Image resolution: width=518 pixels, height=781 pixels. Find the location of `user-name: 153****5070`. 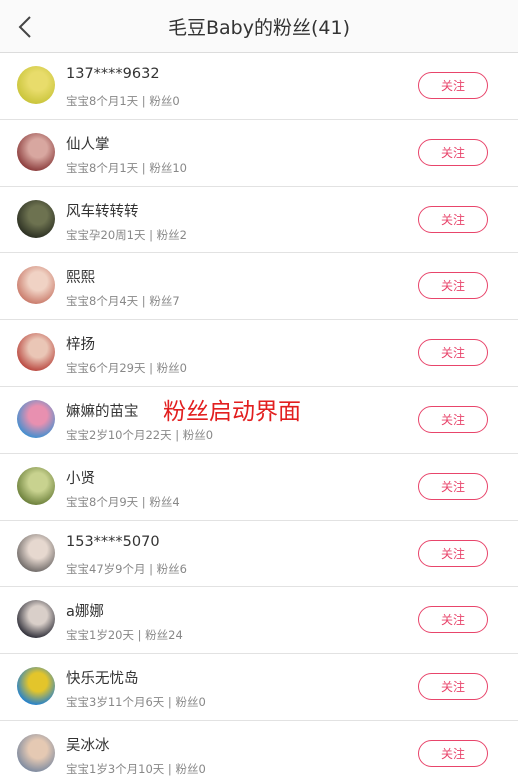

user-name: 153****5070 is located at coordinates (113, 542).